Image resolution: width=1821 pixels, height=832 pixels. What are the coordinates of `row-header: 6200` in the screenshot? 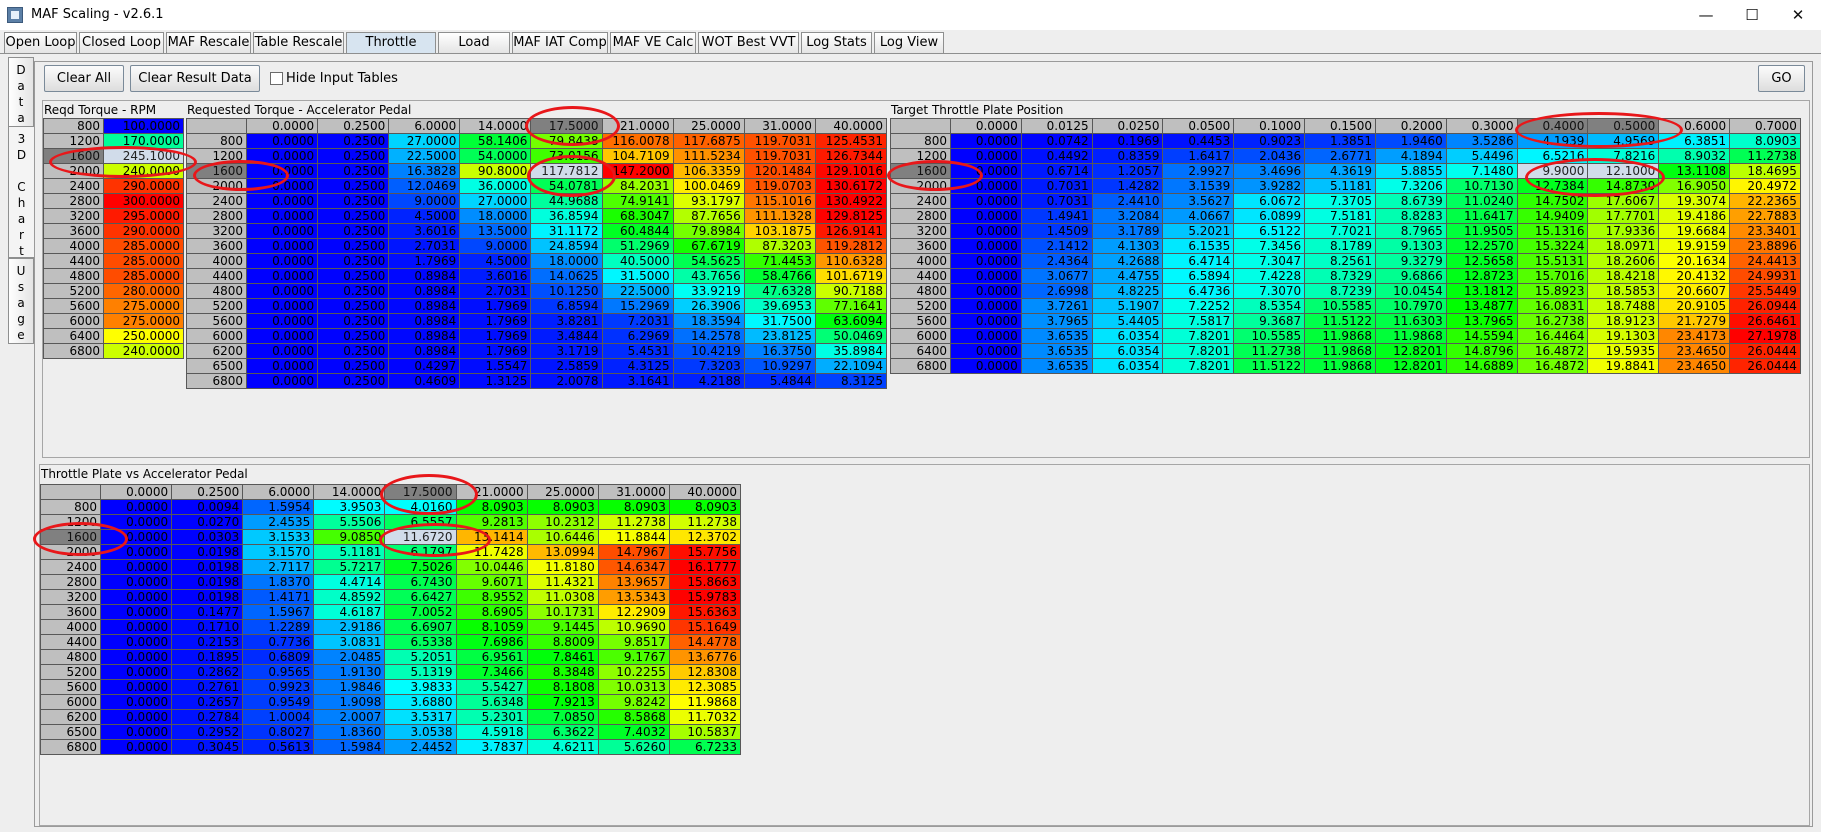 It's located at (216, 351).